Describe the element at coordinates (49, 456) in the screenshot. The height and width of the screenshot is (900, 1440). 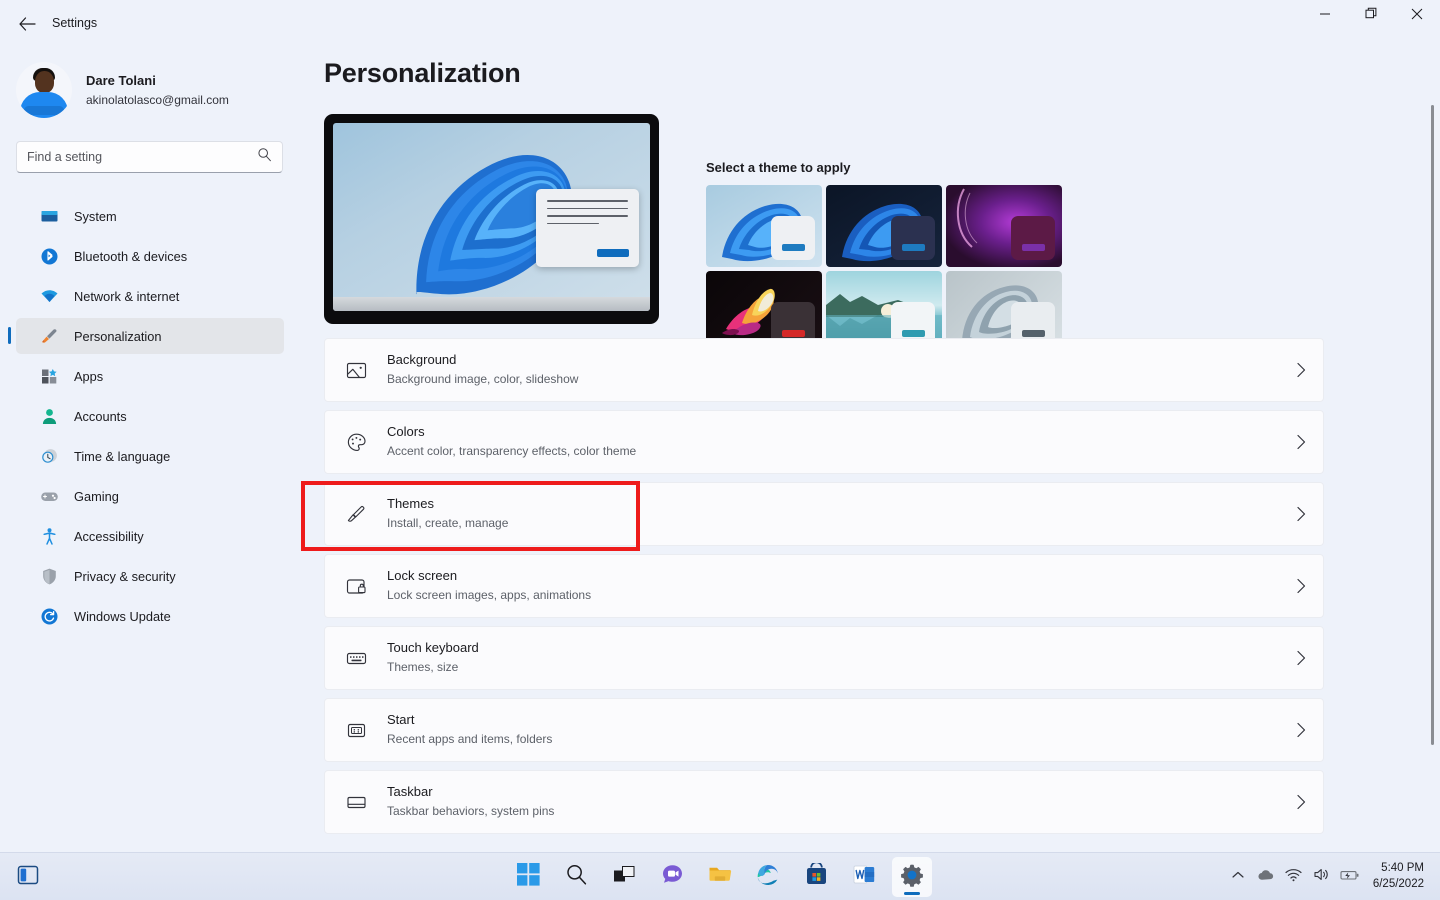
I see `clock-icon` at that location.